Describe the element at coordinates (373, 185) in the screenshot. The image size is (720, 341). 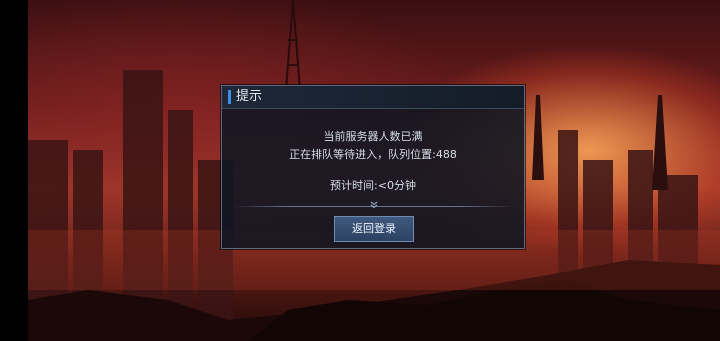
I see `estimated-time-message: 预计时间:<0分钟` at that location.